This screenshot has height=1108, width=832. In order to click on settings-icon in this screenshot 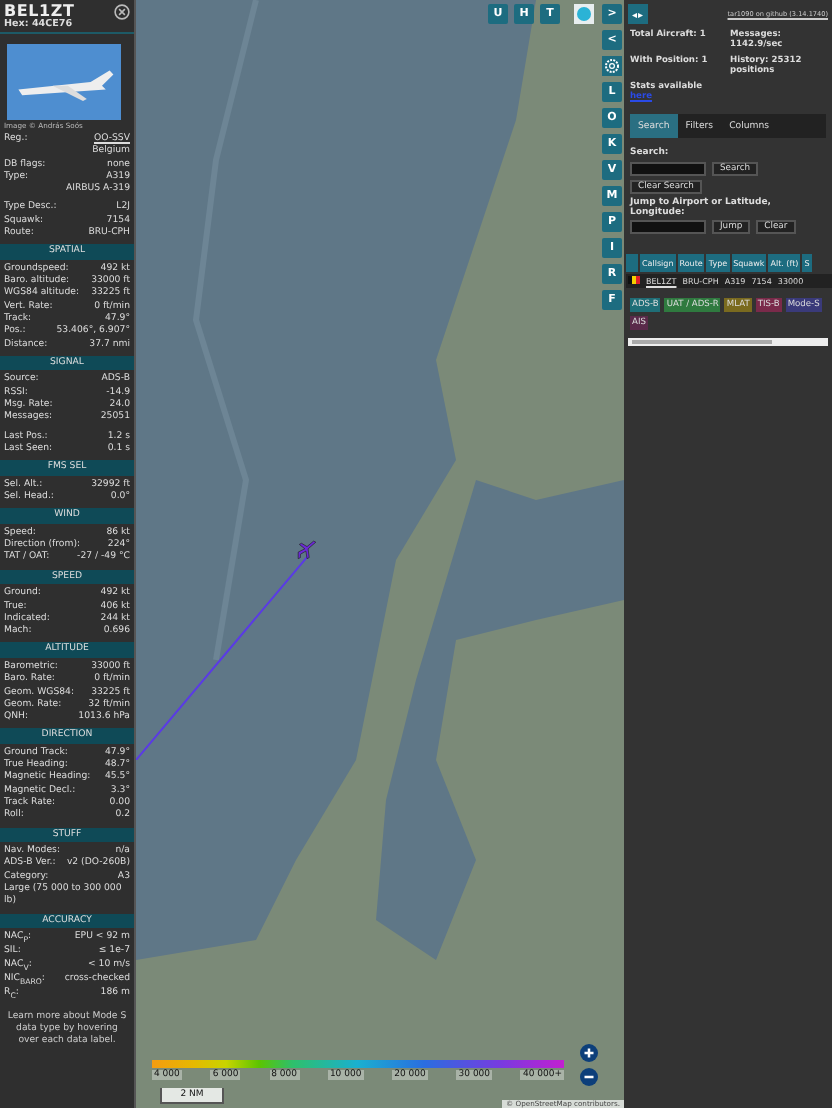, I will do `click(612, 66)`.